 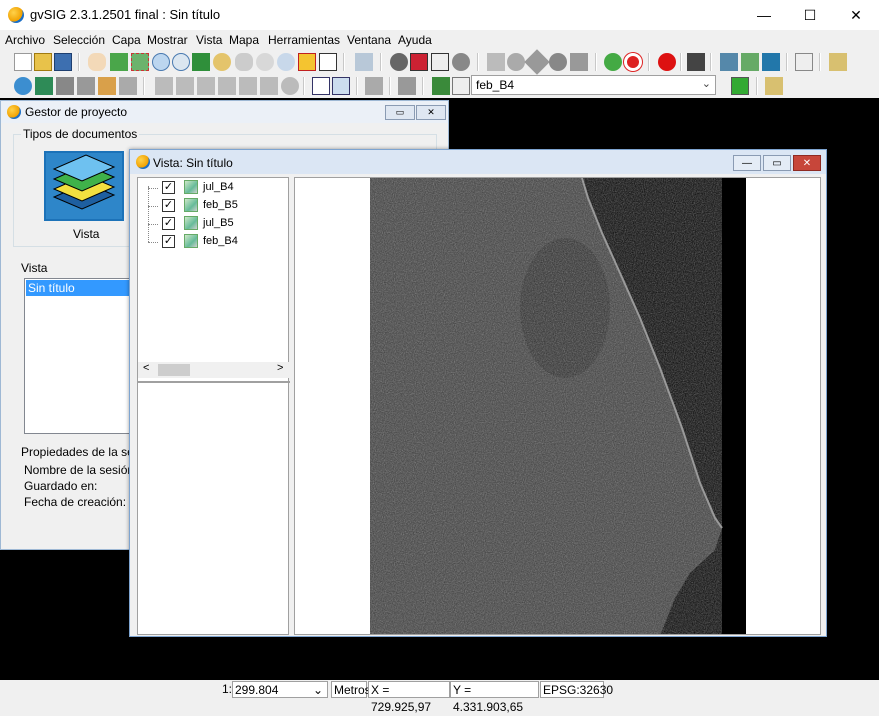 What do you see at coordinates (633, 62) in the screenshot?
I see `target-icon` at bounding box center [633, 62].